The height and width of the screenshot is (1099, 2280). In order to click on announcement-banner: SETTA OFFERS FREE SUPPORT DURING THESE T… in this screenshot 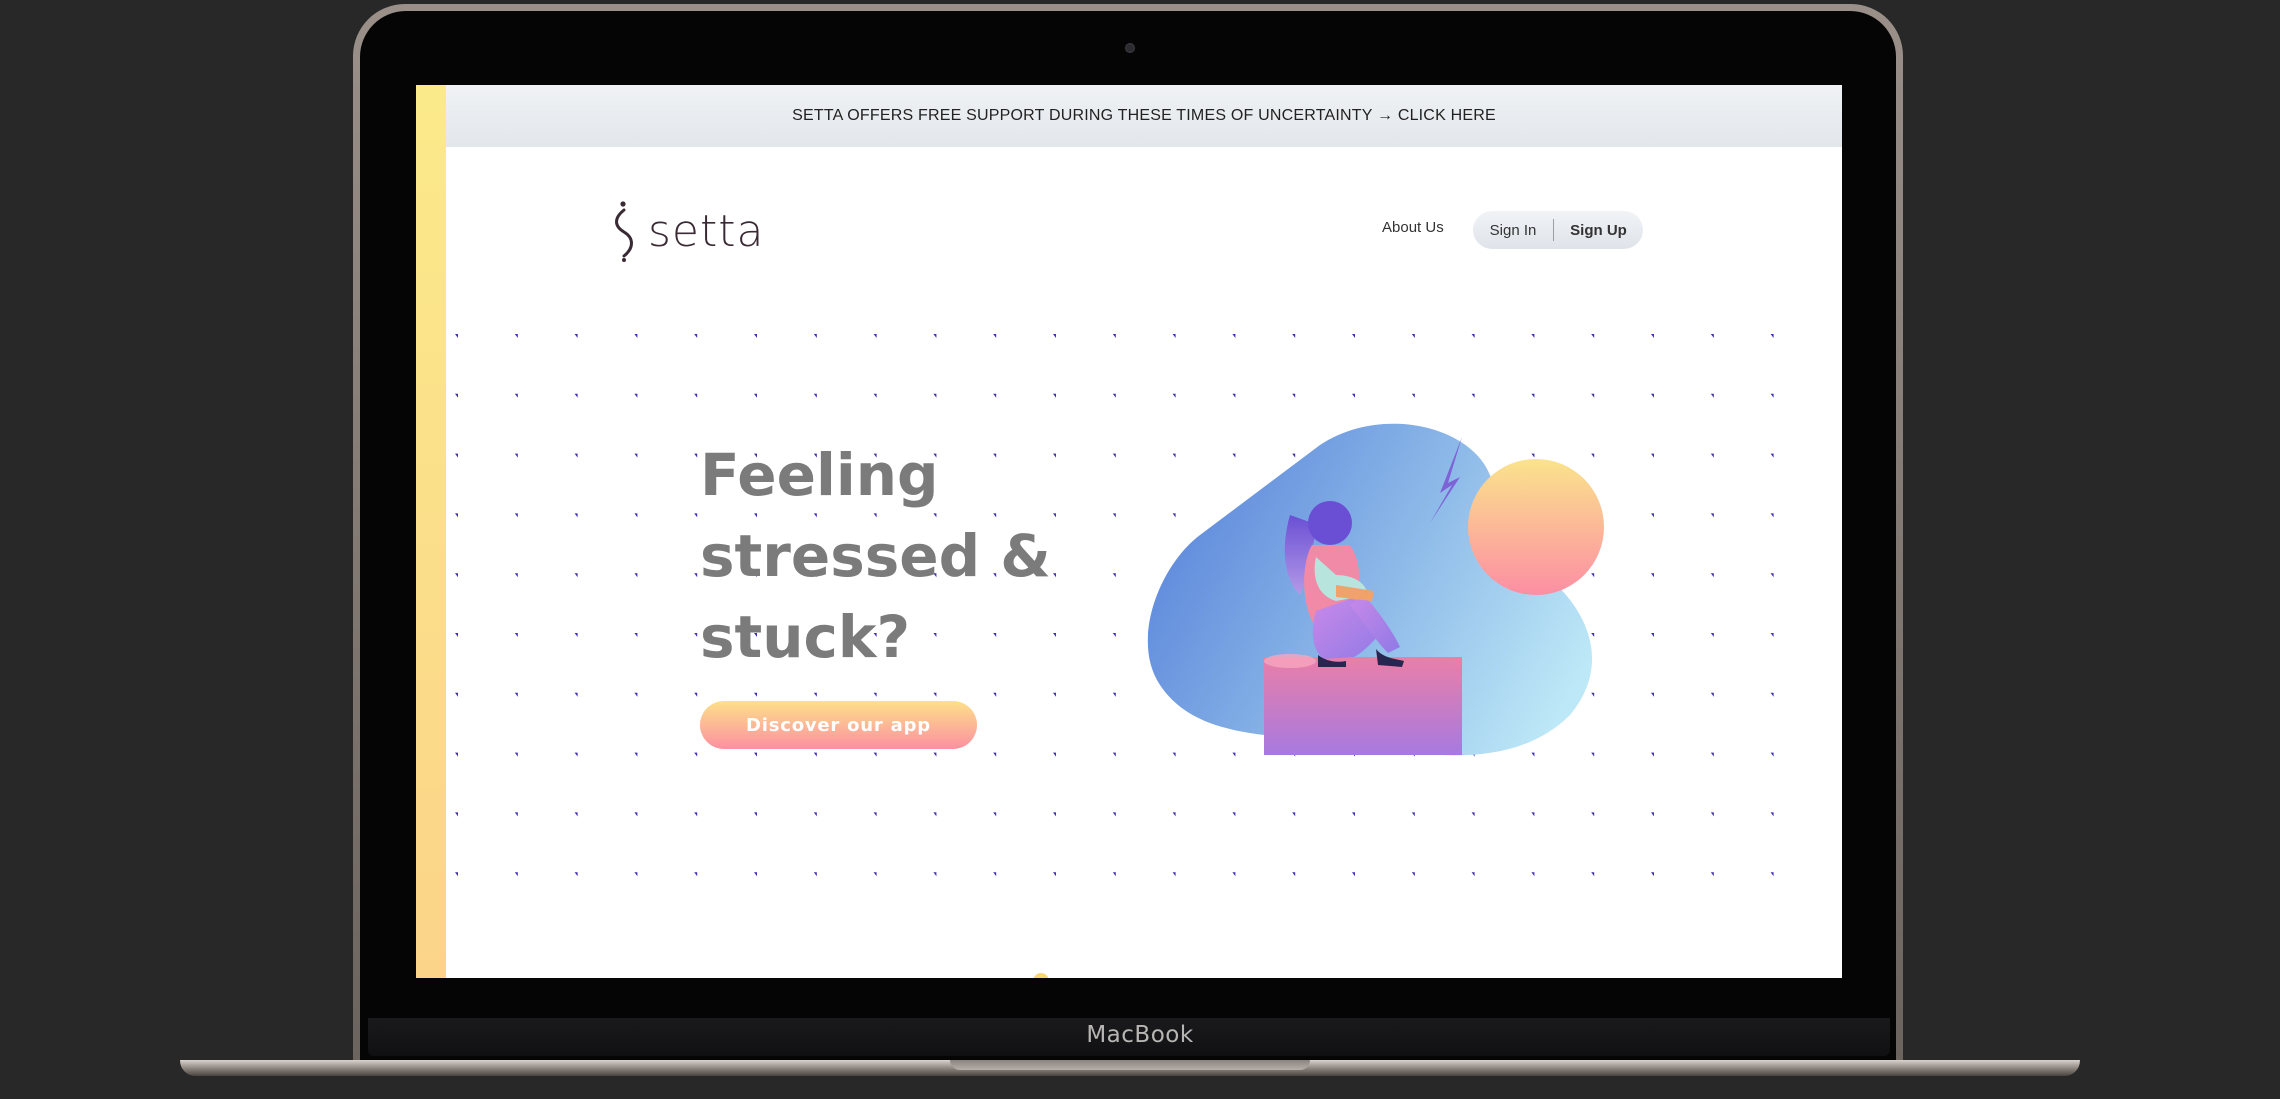, I will do `click(1144, 116)`.